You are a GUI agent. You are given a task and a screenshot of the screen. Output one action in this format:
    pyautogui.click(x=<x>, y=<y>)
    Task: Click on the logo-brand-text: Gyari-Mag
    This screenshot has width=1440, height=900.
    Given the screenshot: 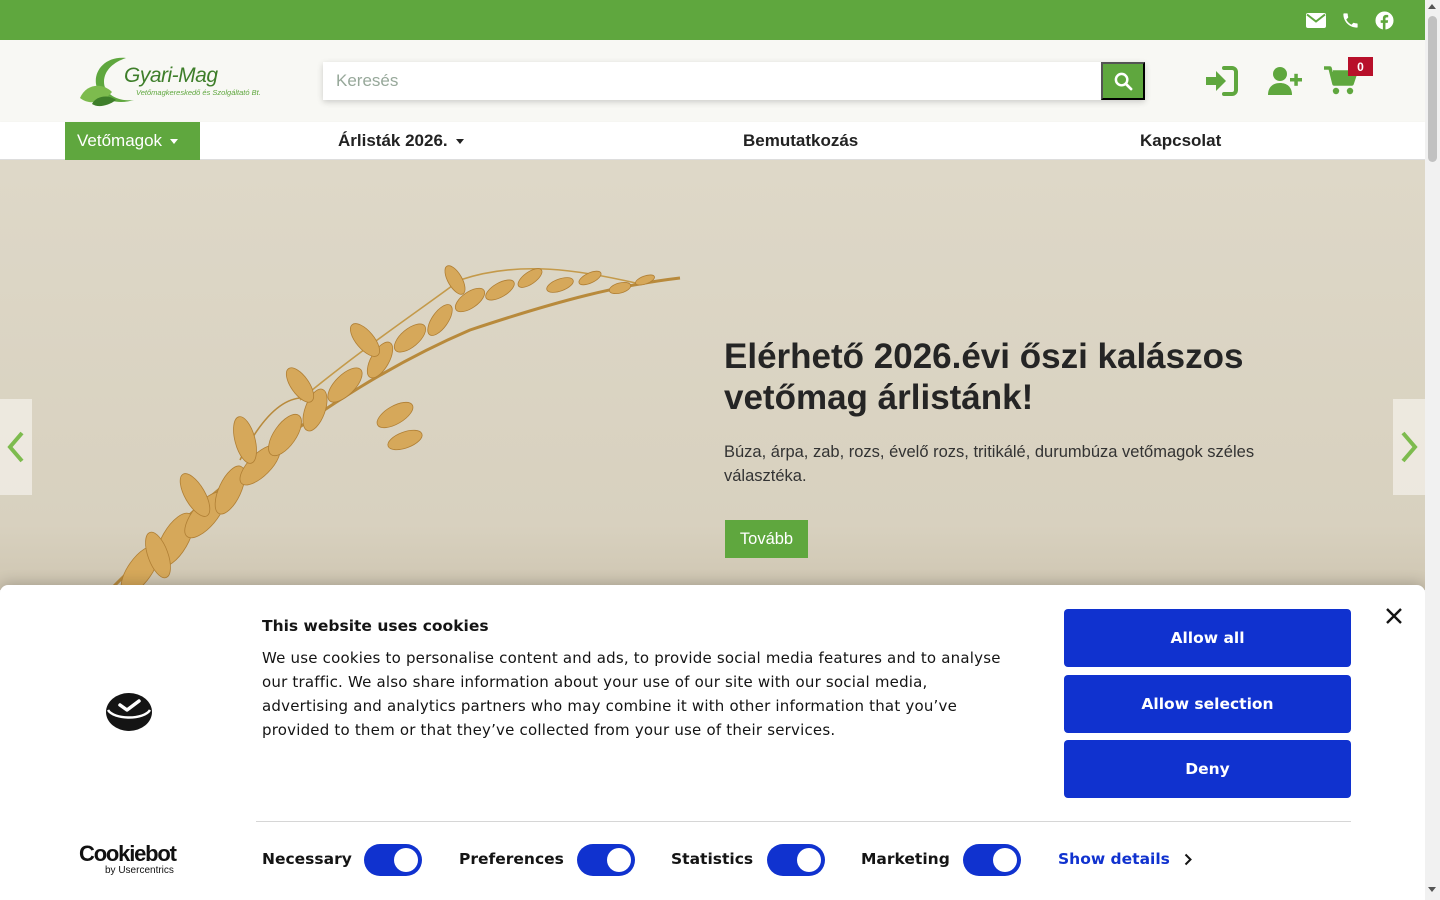 What is the action you would take?
    pyautogui.click(x=171, y=75)
    